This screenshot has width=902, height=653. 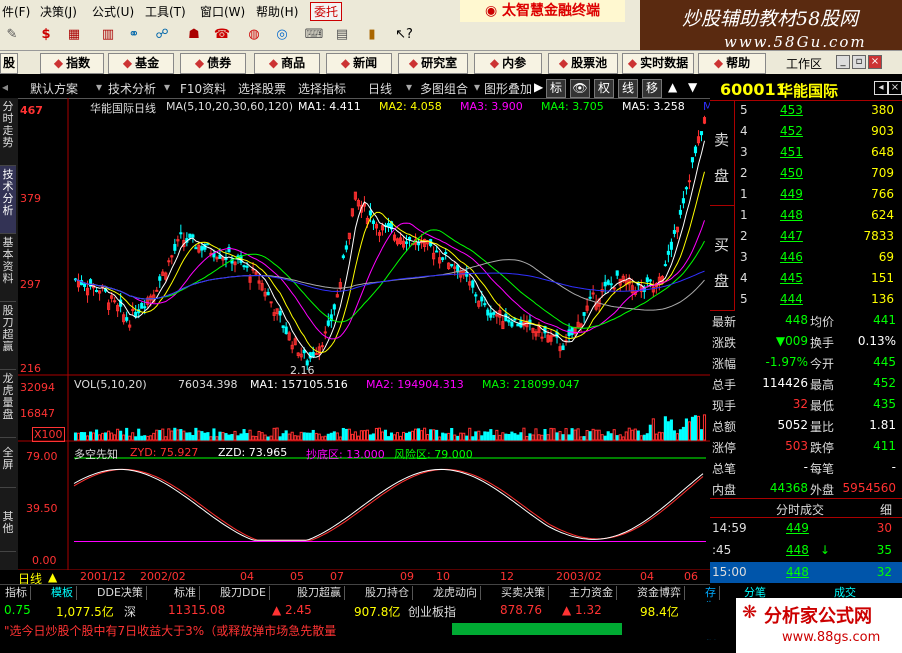 What do you see at coordinates (508, 63) in the screenshot?
I see `nav-insider: ◆ 内参` at bounding box center [508, 63].